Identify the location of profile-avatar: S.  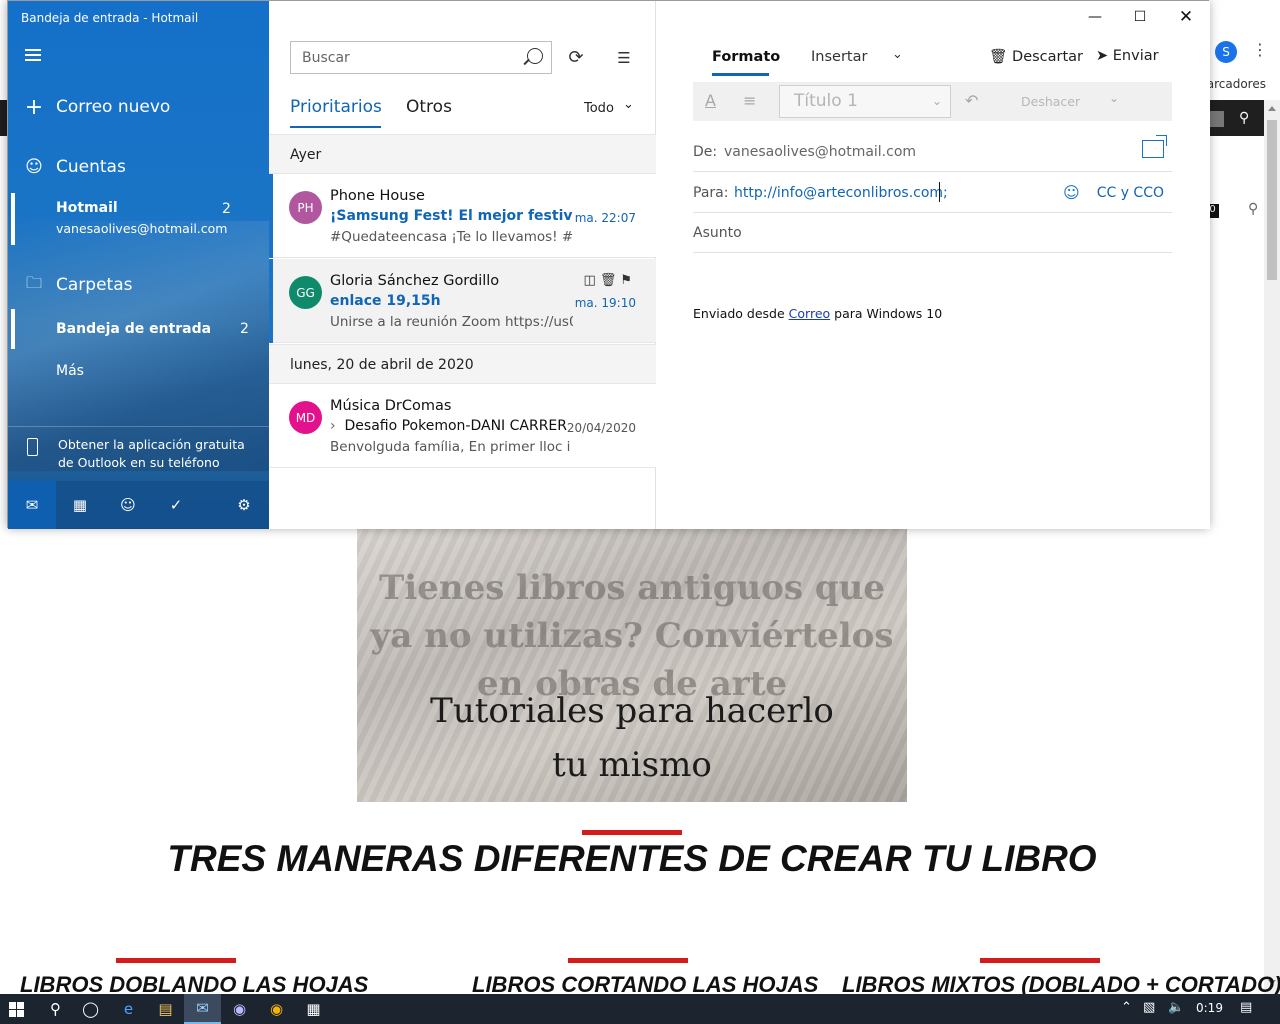
(1226, 52).